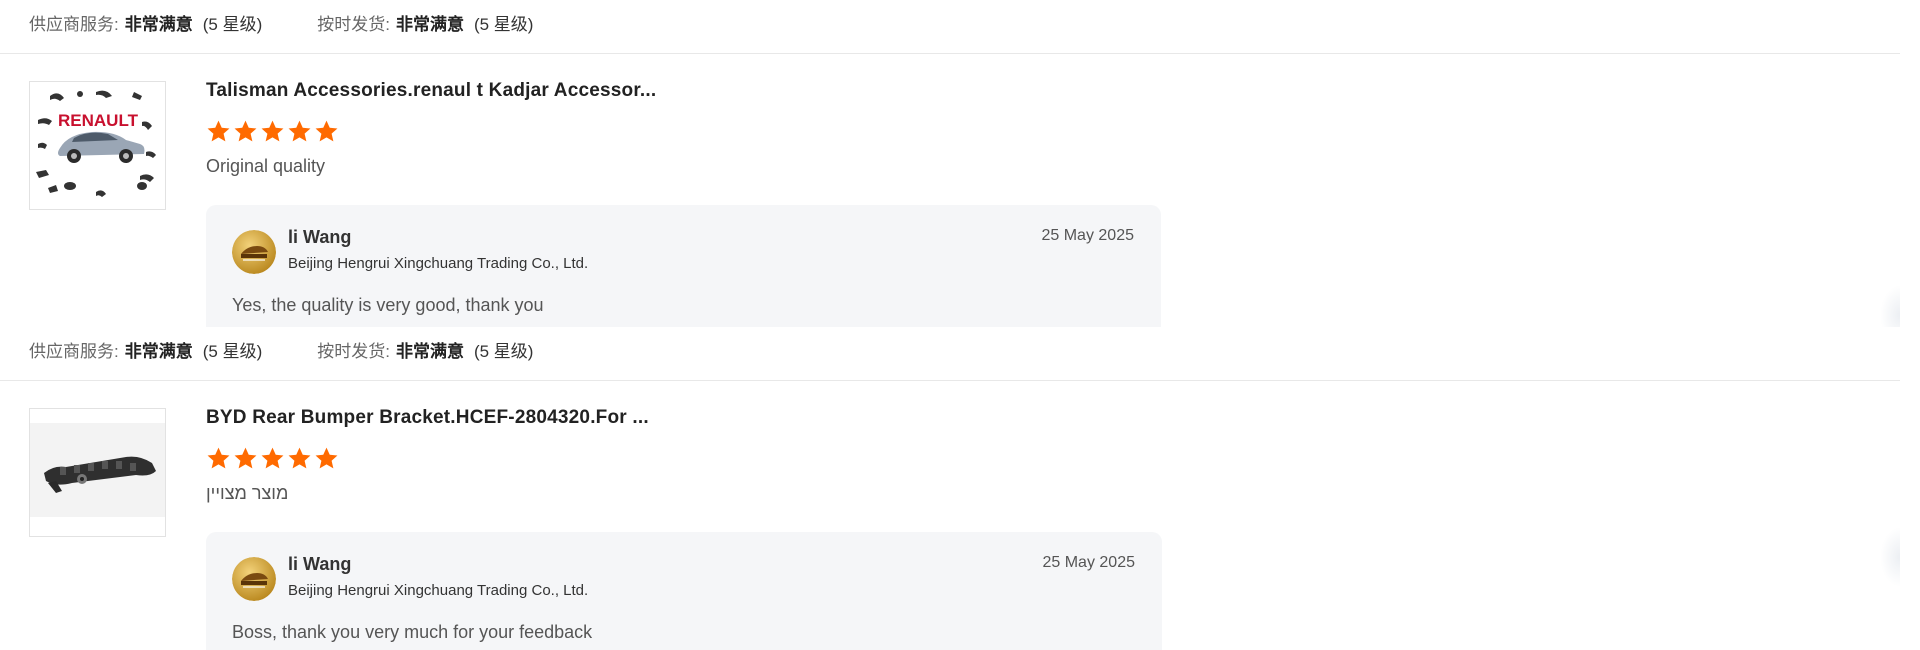  I want to click on renault-accessories-image: RENAULT, so click(97, 145).